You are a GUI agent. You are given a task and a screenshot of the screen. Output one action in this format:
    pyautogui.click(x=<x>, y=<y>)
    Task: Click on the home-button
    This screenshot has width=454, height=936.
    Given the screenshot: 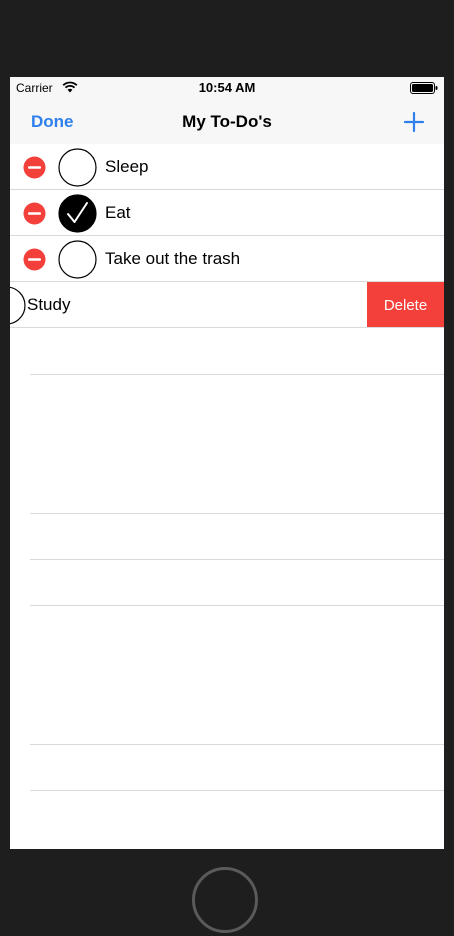 What is the action you would take?
    pyautogui.click(x=225, y=900)
    